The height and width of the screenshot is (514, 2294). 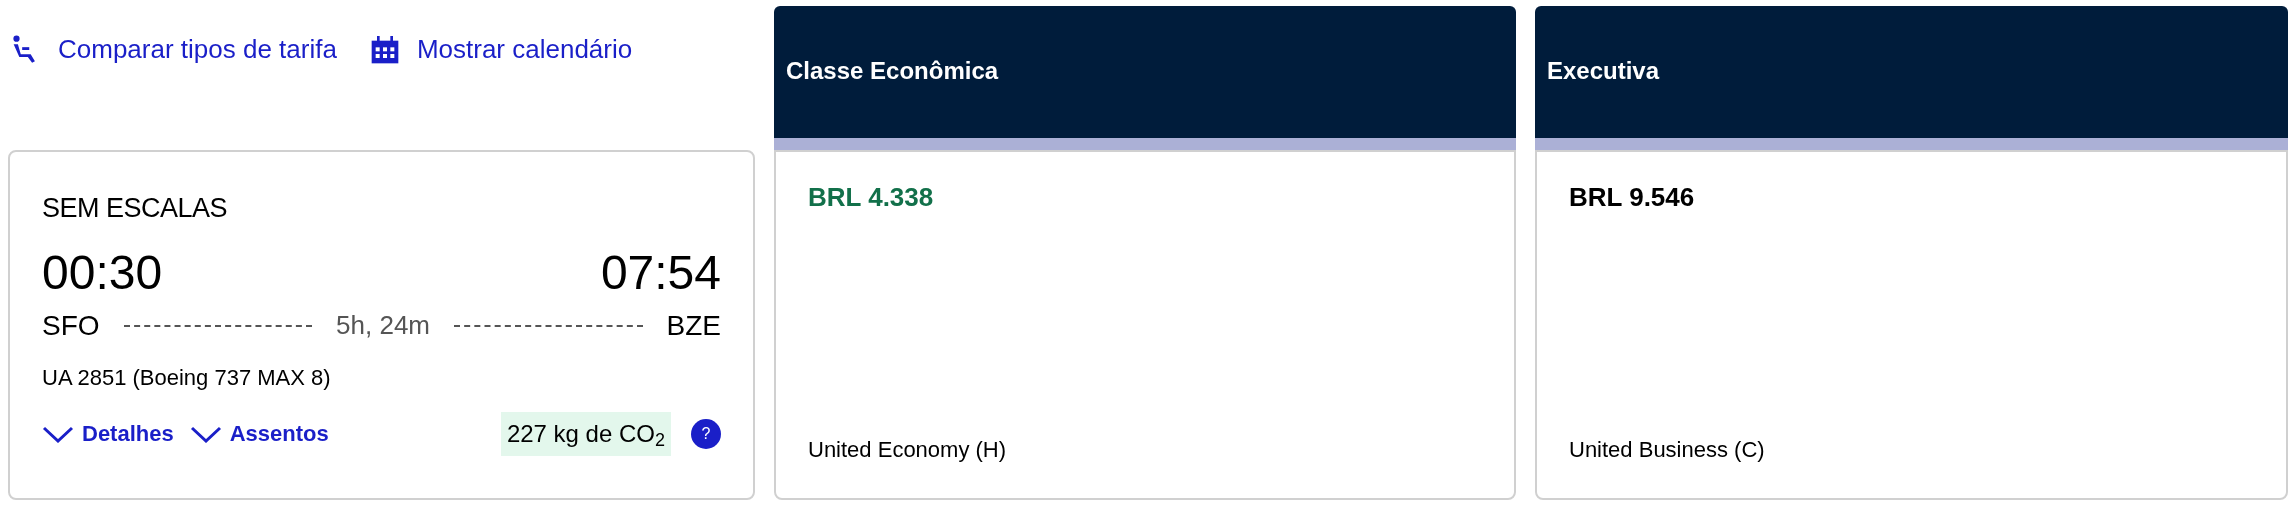 What do you see at coordinates (1667, 450) in the screenshot?
I see `fare-name: United Business (C)` at bounding box center [1667, 450].